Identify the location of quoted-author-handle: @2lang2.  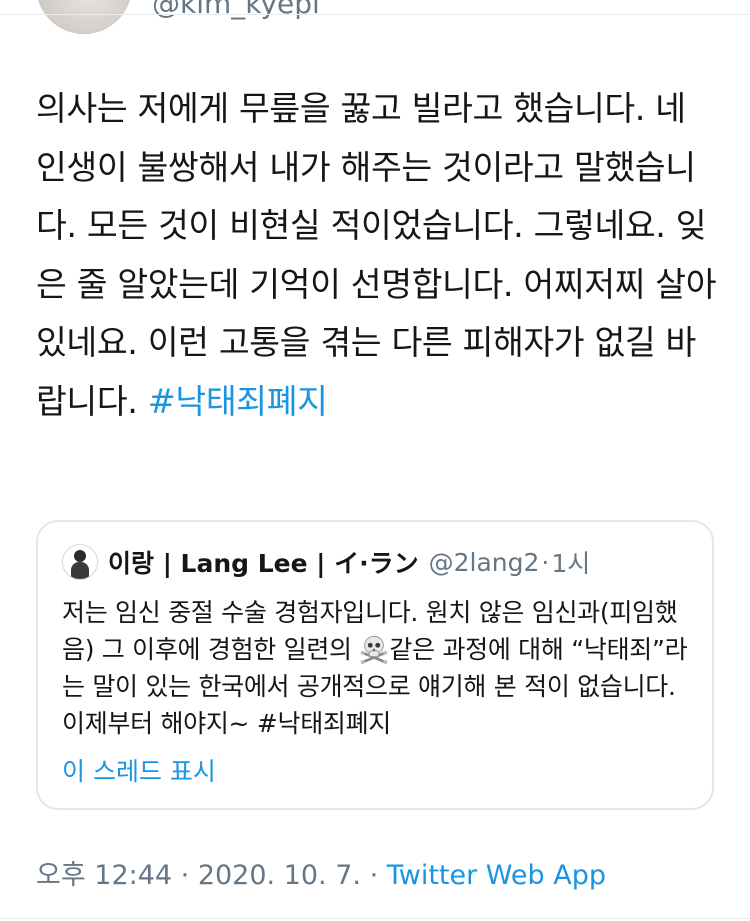
(484, 562).